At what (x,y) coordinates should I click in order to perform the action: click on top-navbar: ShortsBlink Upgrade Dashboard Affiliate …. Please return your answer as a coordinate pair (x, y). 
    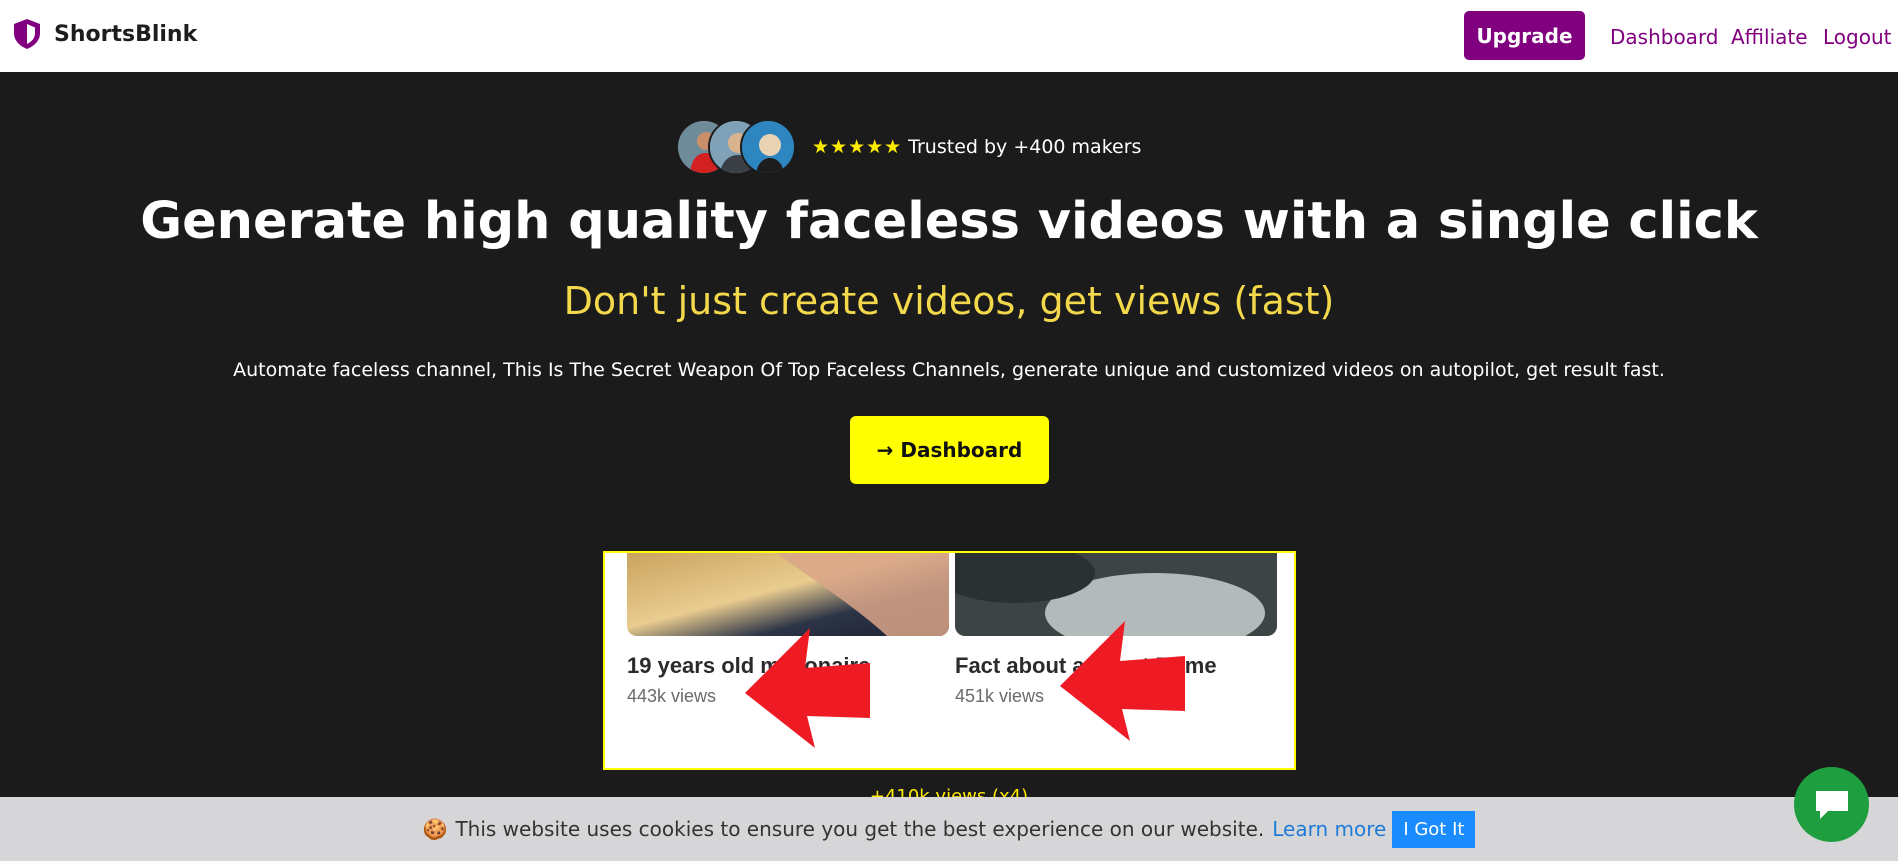
    Looking at the image, I should click on (949, 36).